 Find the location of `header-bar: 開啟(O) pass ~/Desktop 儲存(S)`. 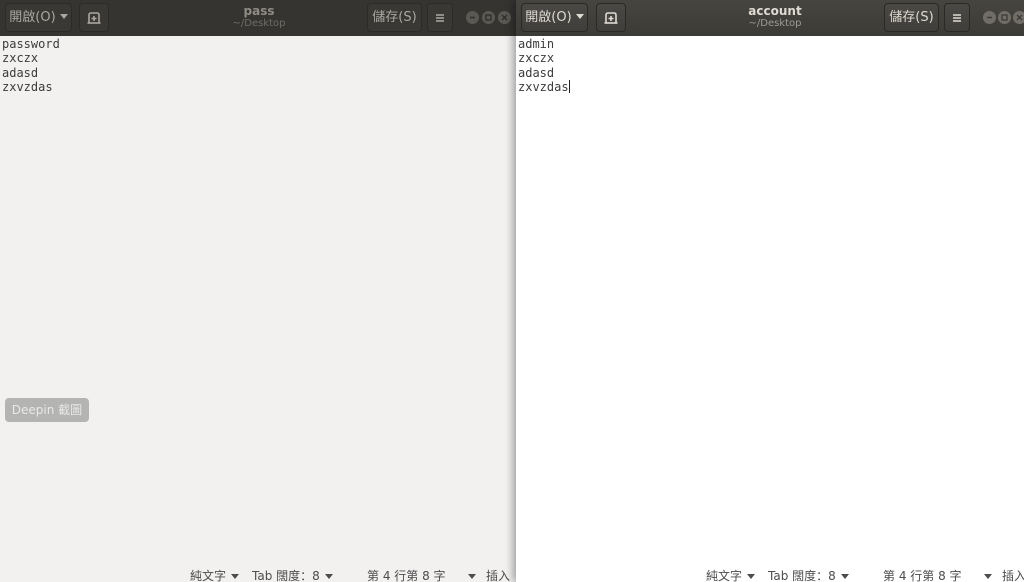

header-bar: 開啟(O) pass ~/Desktop 儲存(S) is located at coordinates (258, 18).